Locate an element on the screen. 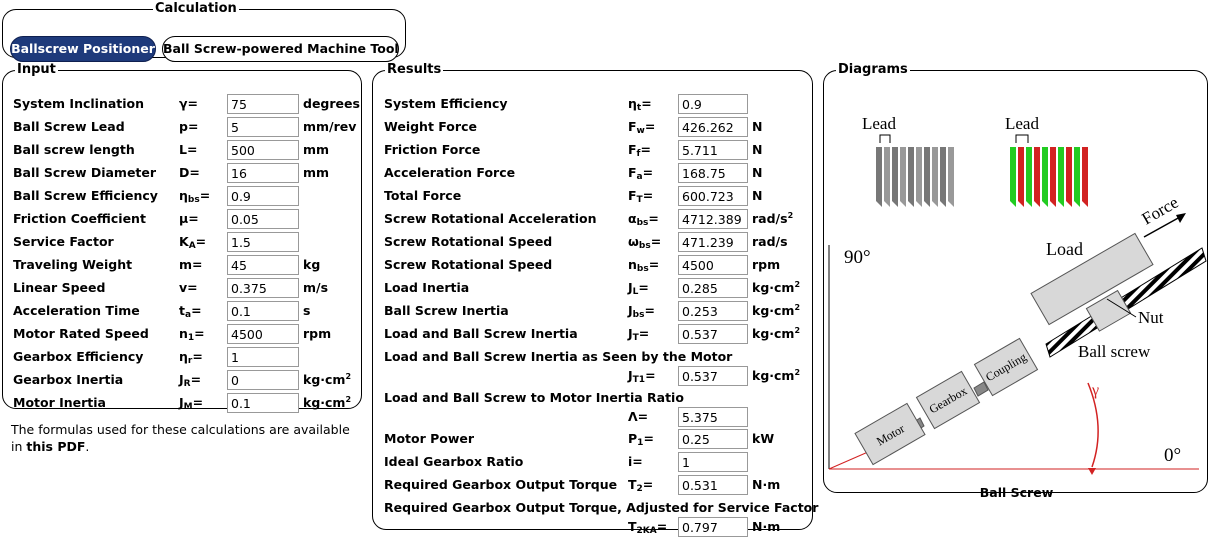 The height and width of the screenshot is (538, 1211). motor-power-row: Motor Power P1= kW is located at coordinates (592, 438).